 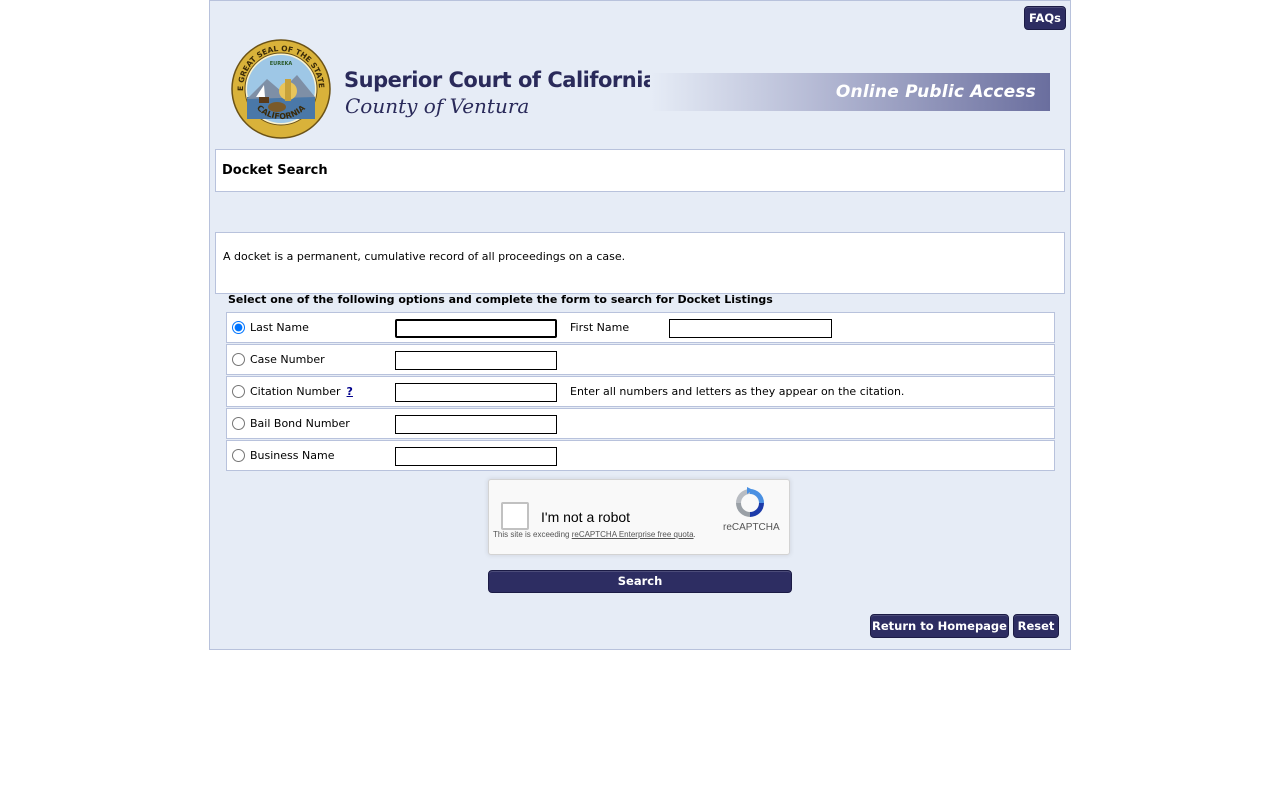 What do you see at coordinates (640, 581) in the screenshot?
I see `search-button: Search` at bounding box center [640, 581].